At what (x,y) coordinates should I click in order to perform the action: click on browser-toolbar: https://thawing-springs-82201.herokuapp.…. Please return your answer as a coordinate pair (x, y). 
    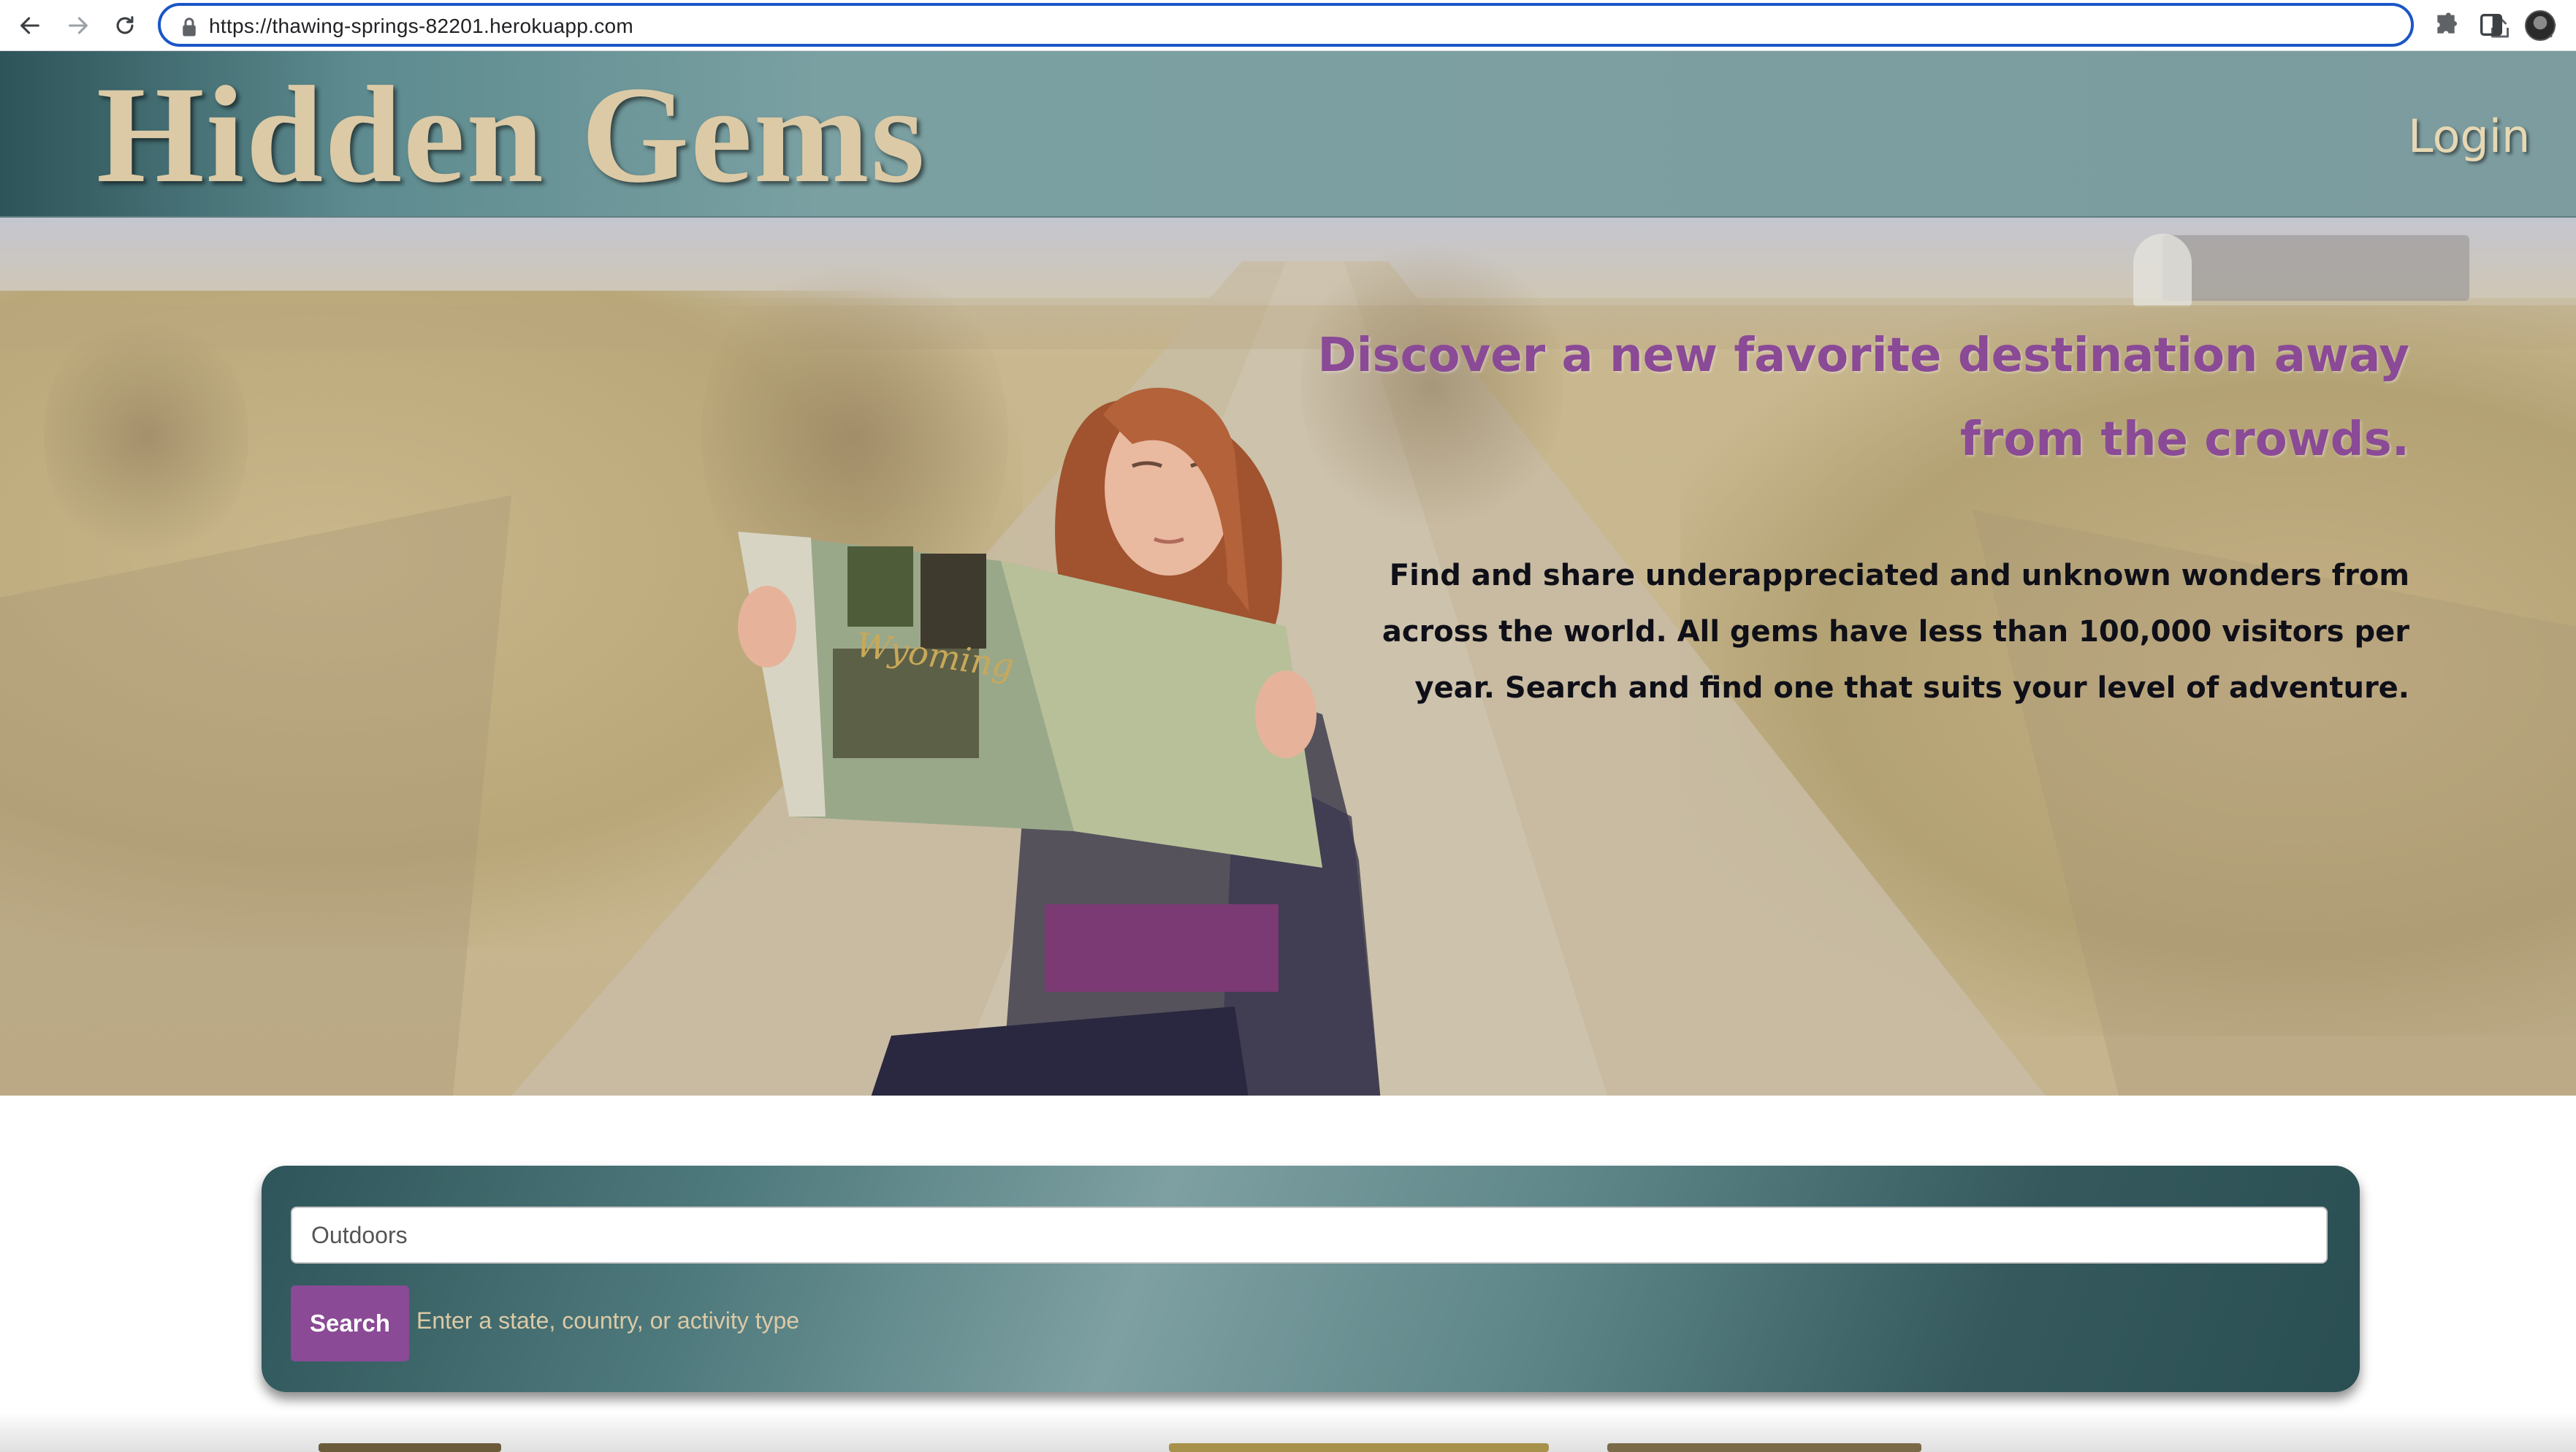
    Looking at the image, I should click on (1288, 25).